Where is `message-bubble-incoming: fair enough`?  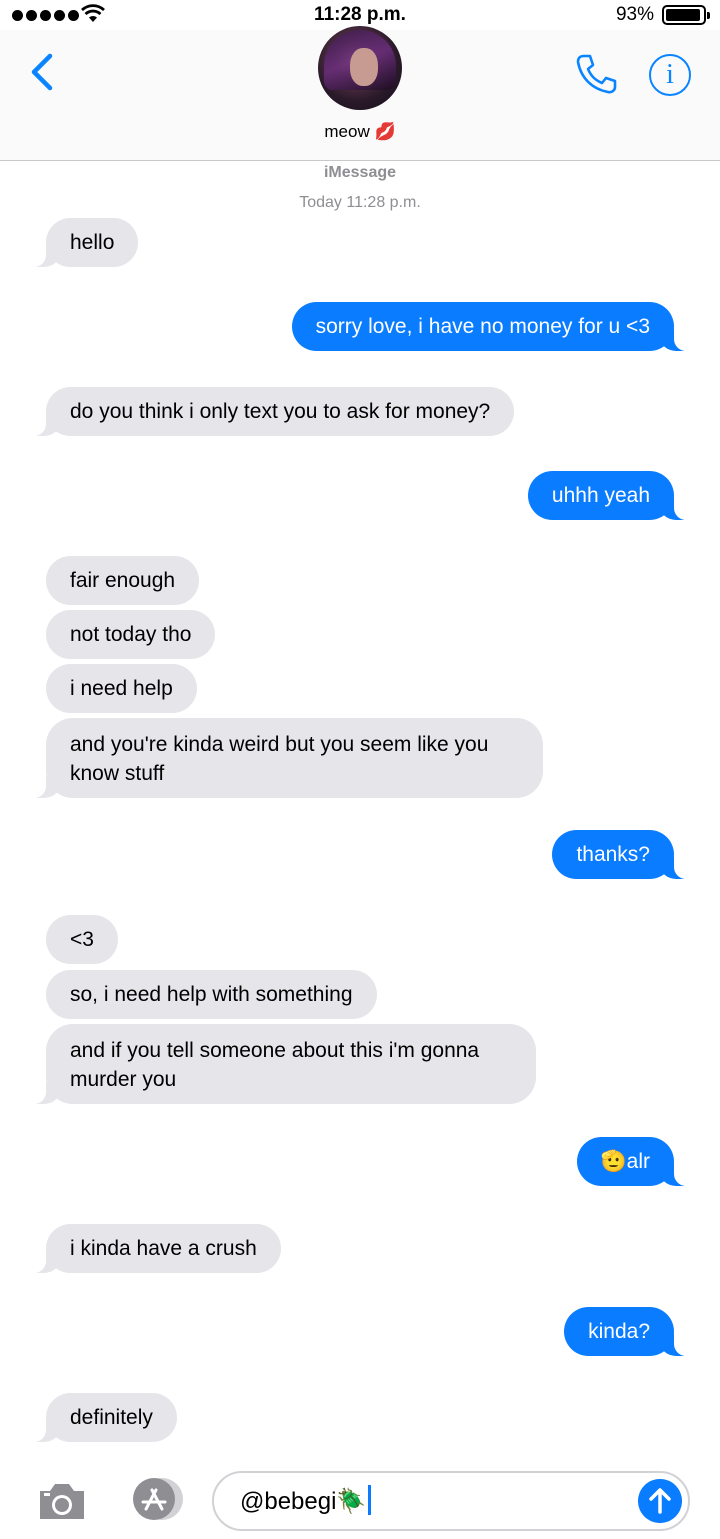
message-bubble-incoming: fair enough is located at coordinates (123, 580).